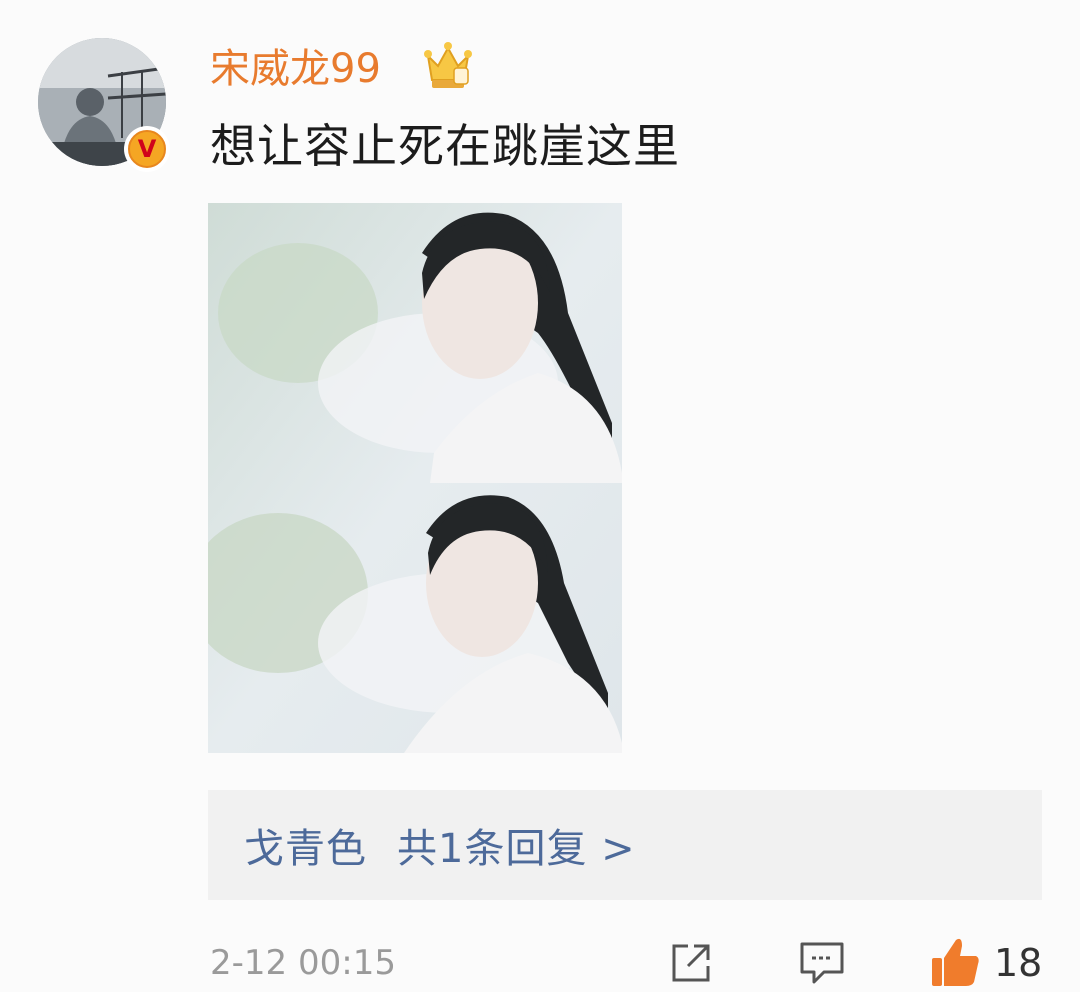  Describe the element at coordinates (303, 963) in the screenshot. I see `comment-timestamp: 2-12 00:15` at that location.